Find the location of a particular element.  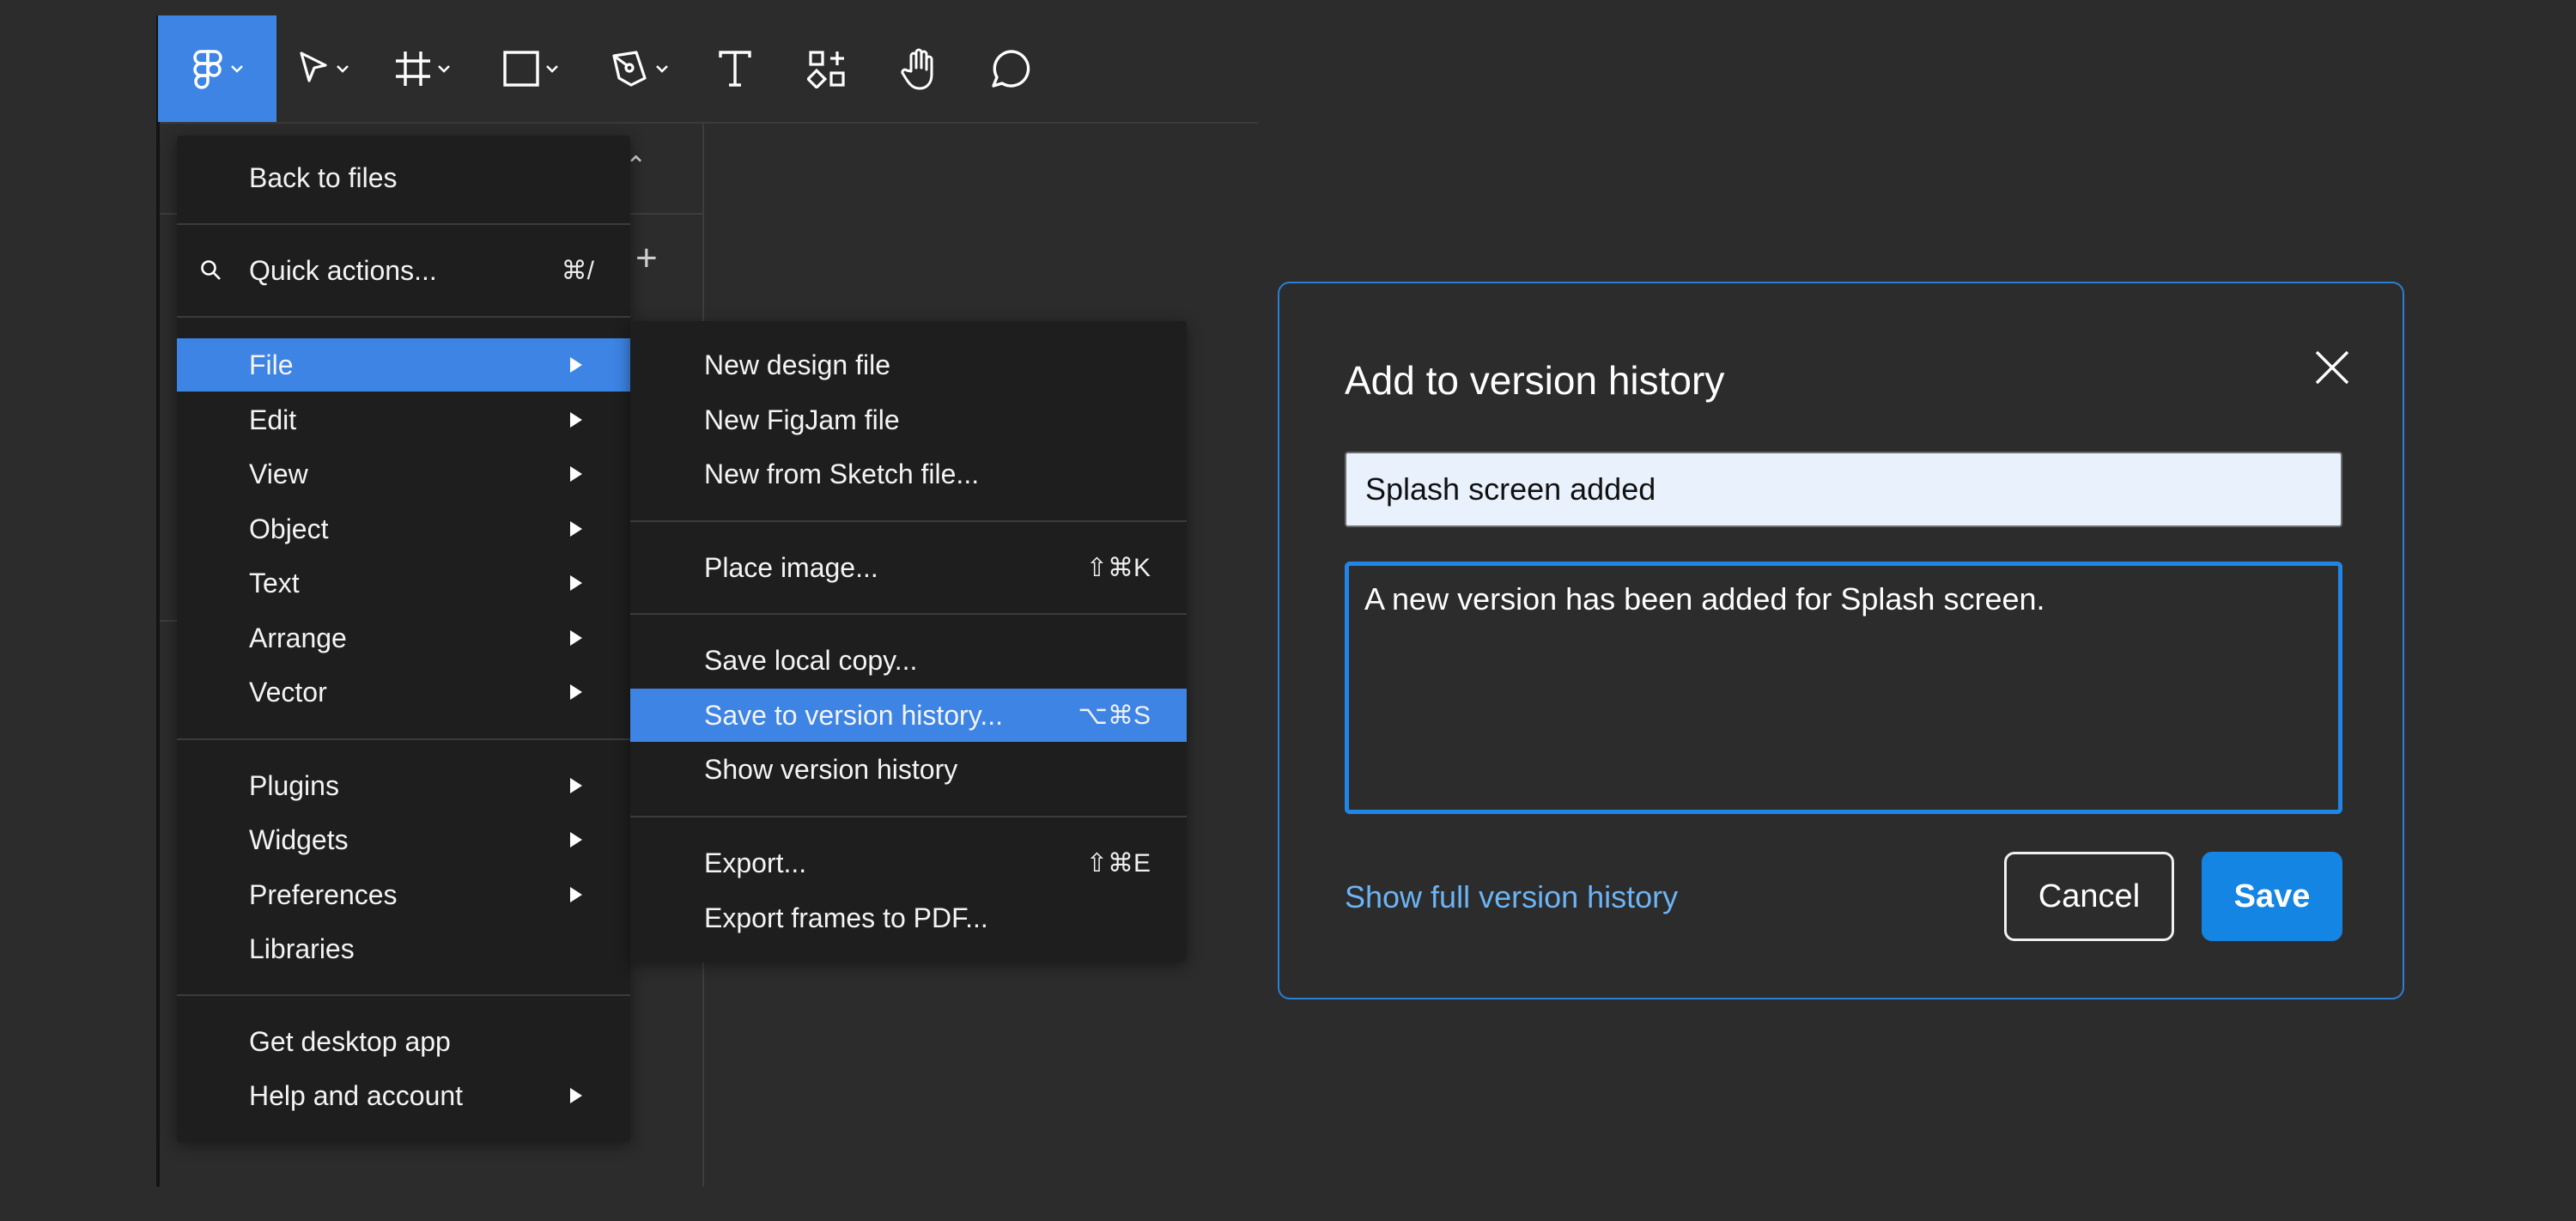

close-button is located at coordinates (2332, 367).